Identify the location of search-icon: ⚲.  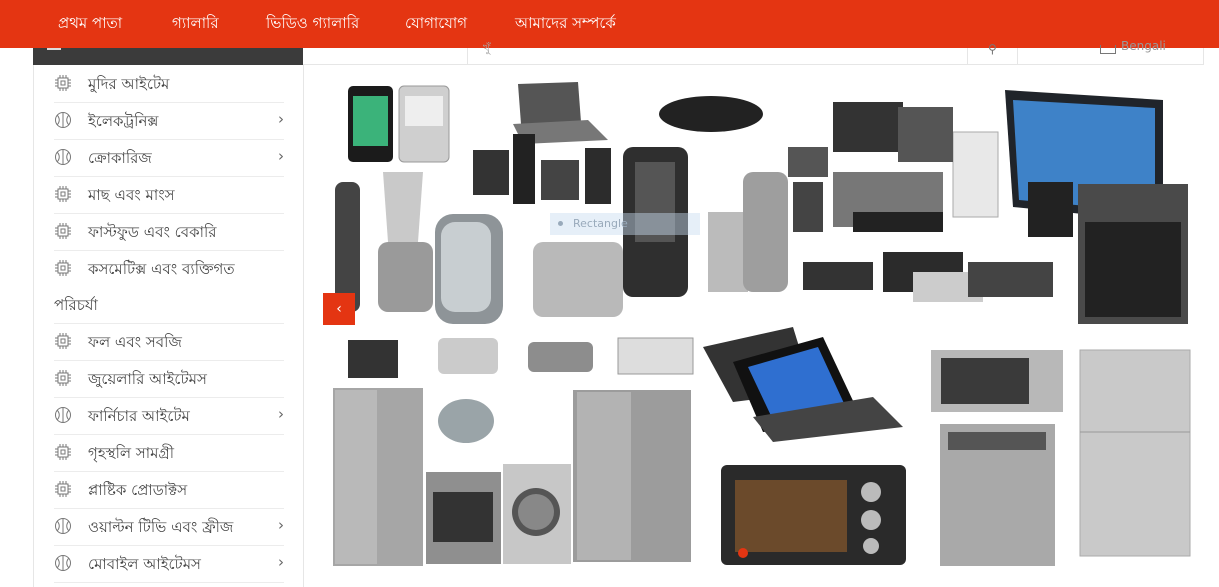
(992, 49).